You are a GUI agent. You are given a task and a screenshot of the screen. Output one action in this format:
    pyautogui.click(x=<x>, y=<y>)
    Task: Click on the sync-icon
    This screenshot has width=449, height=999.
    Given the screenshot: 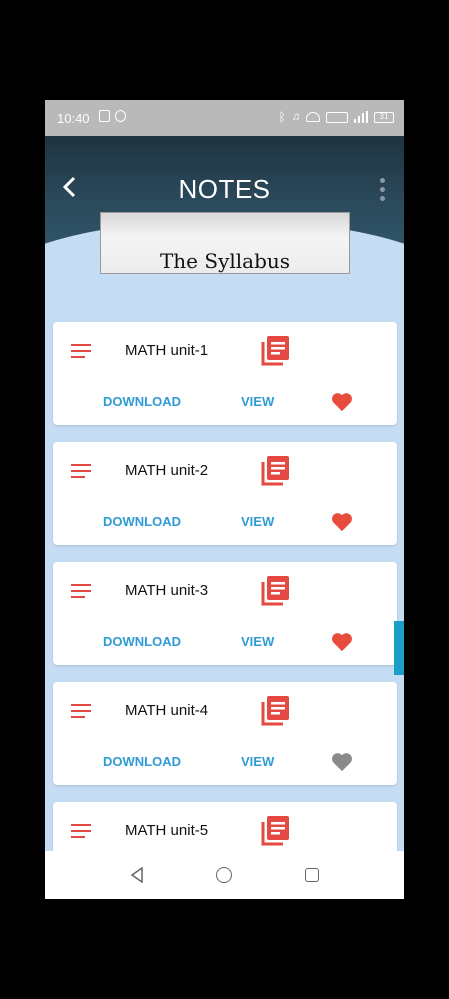 What is the action you would take?
    pyautogui.click(x=120, y=116)
    